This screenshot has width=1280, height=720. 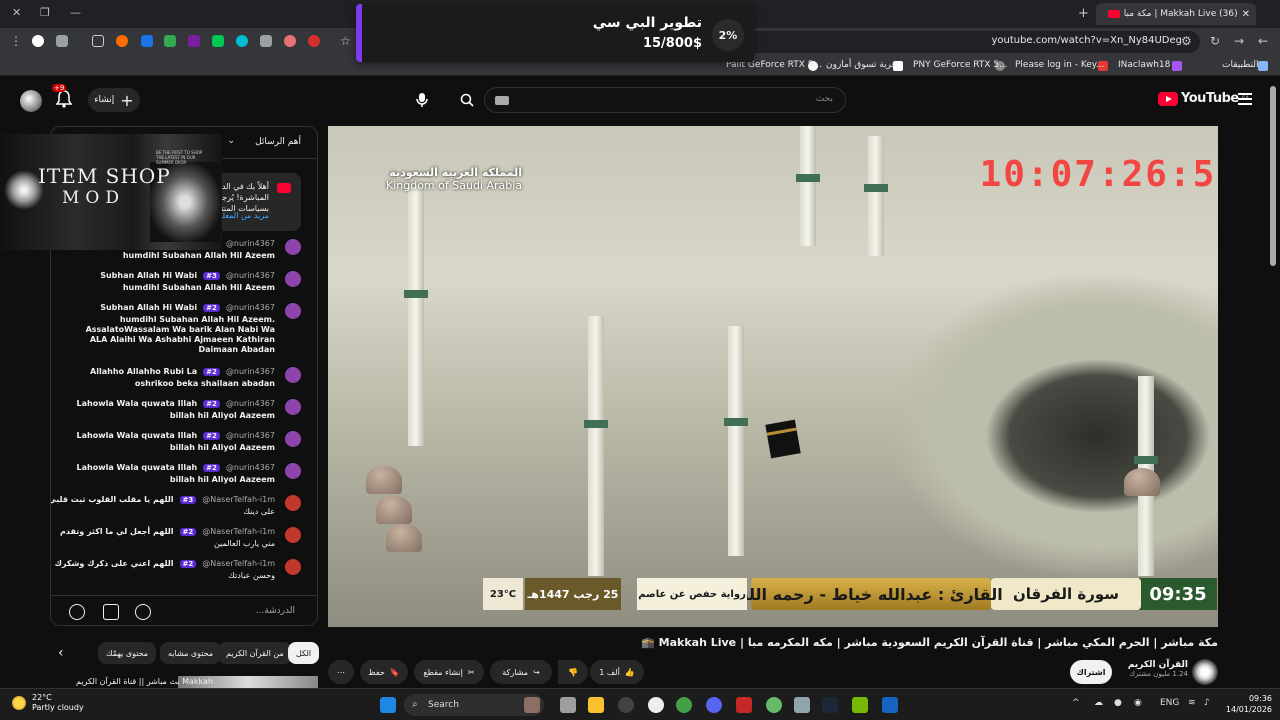 What do you see at coordinates (1203, 98) in the screenshot?
I see `youtube-logo: YouTube SA` at bounding box center [1203, 98].